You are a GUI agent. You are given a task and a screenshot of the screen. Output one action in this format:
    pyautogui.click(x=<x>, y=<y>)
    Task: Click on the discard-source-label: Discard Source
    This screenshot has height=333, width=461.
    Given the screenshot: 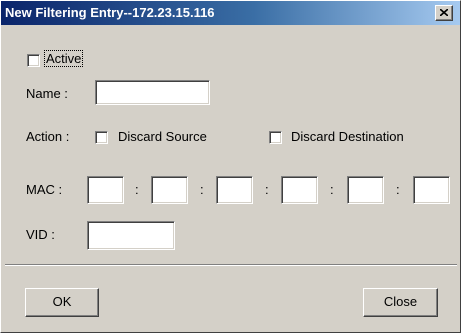 What is the action you would take?
    pyautogui.click(x=162, y=136)
    